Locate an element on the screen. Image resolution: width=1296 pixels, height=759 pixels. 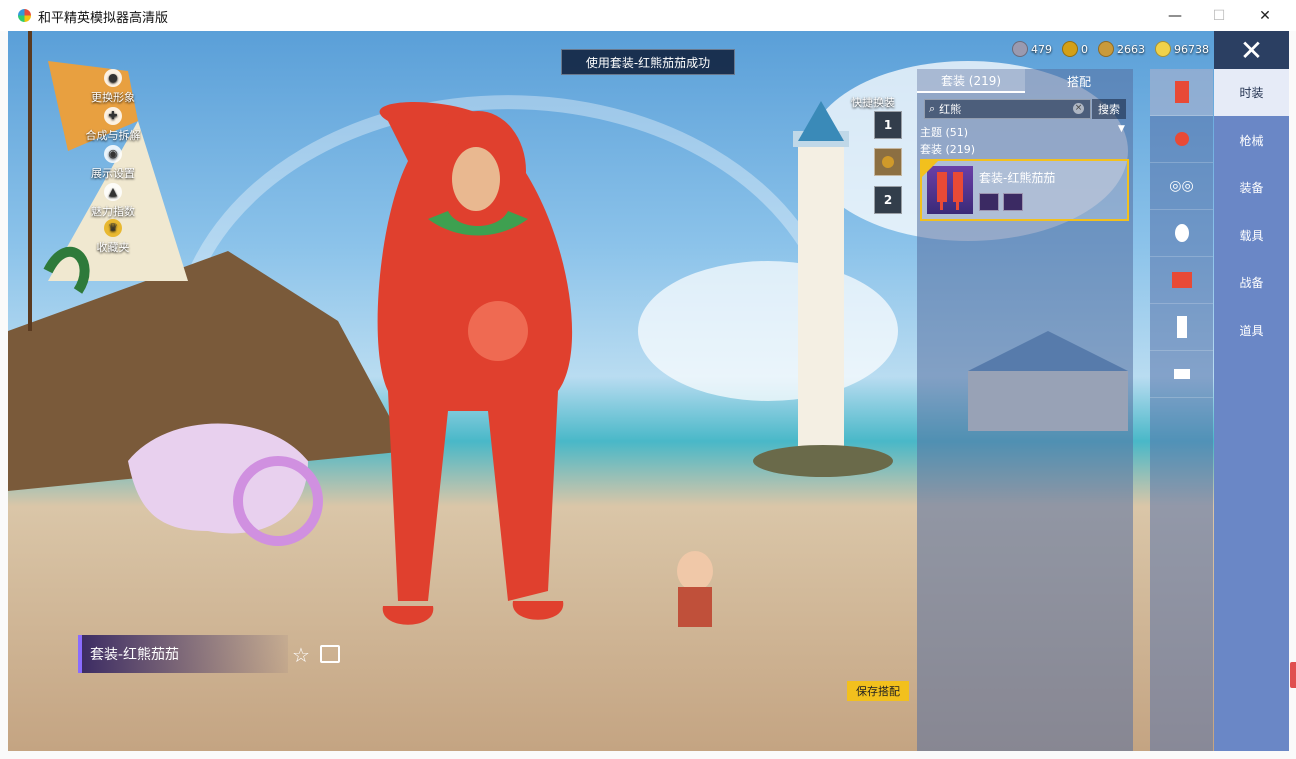
close-window-button: ✕ is located at coordinates (1265, 15).